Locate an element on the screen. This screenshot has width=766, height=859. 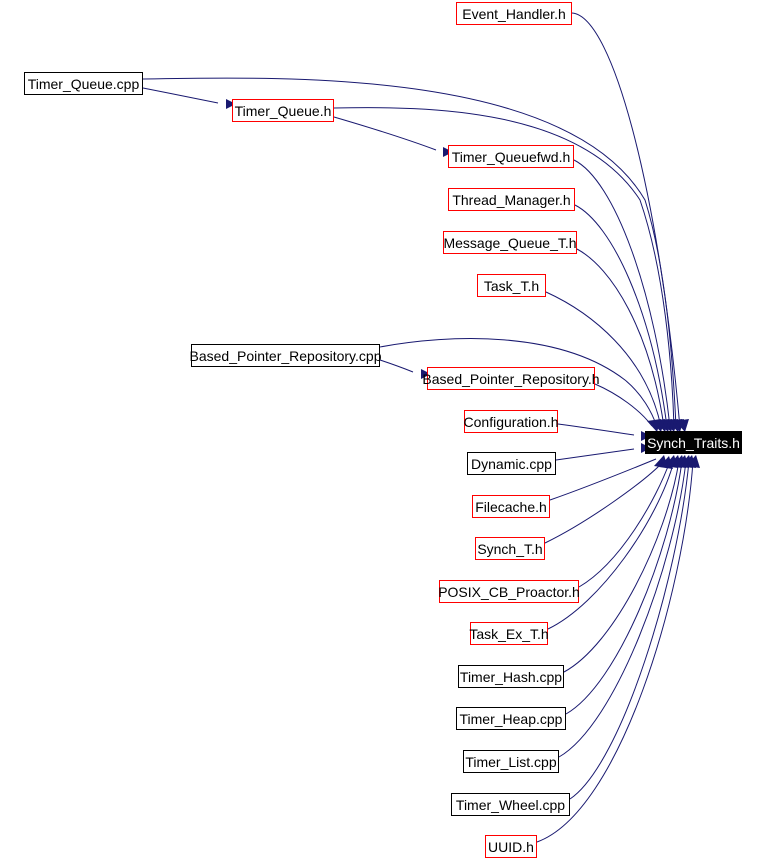
graph-node-timer-queue-cpp: Timer_Queue.cpp is located at coordinates (83, 83).